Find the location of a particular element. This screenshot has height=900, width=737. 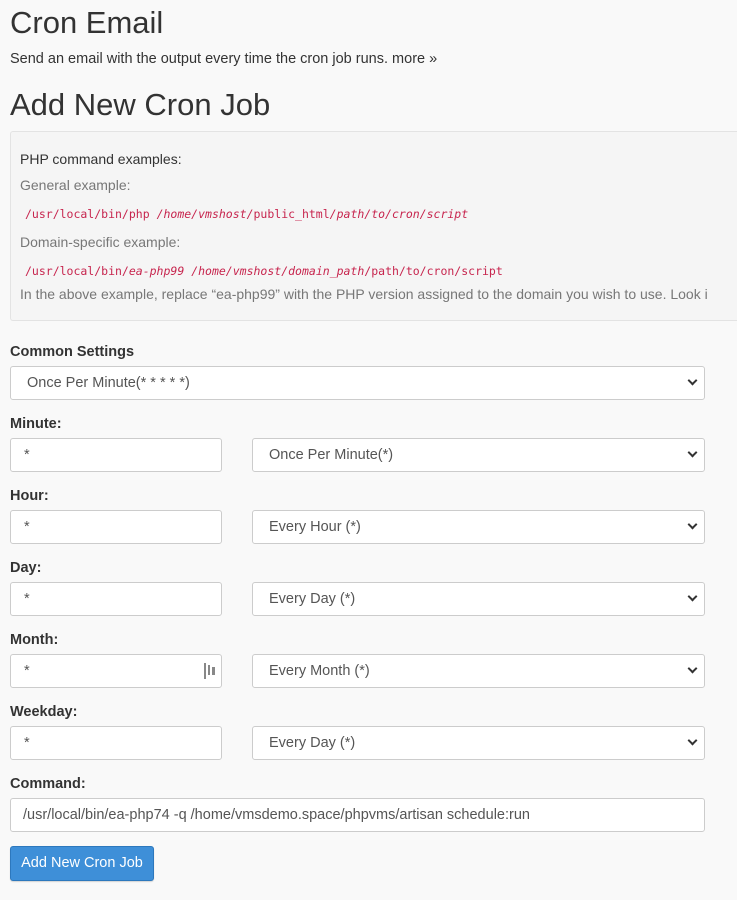

code-part: /usr/local/bin/php is located at coordinates (87, 214).